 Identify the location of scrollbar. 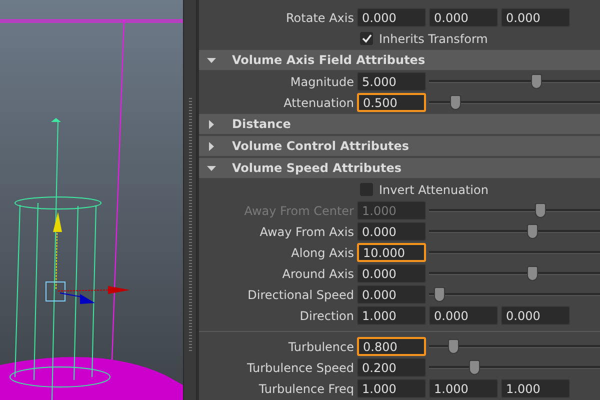
(190, 200).